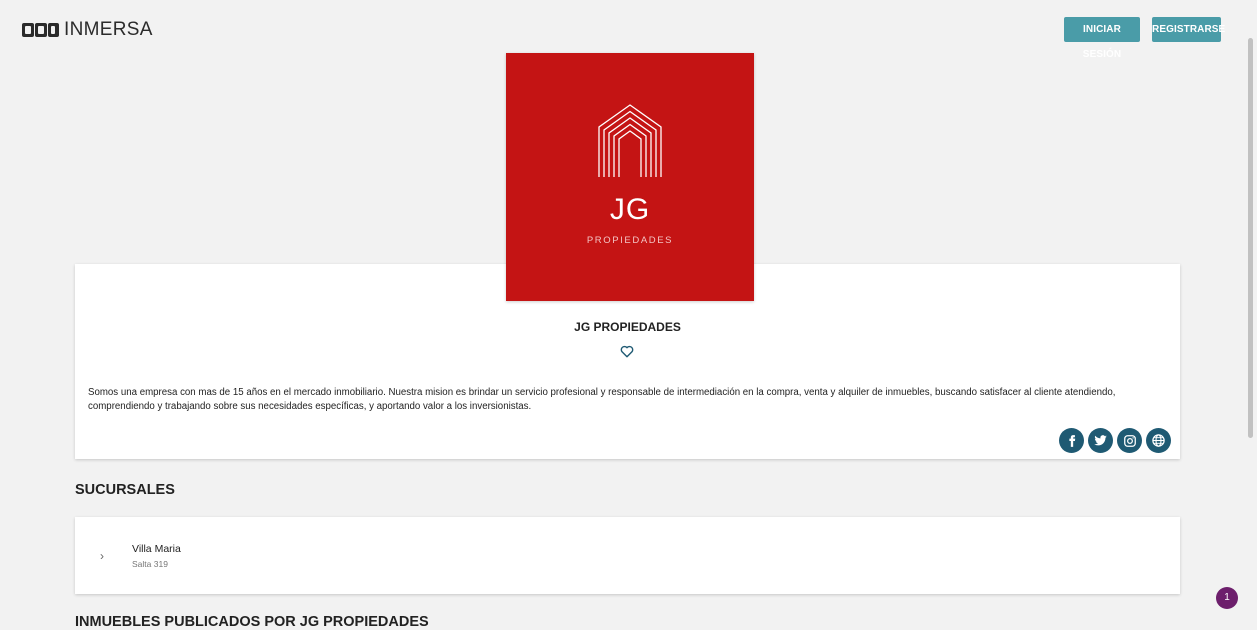  What do you see at coordinates (1227, 598) in the screenshot?
I see `notification-badge: 1` at bounding box center [1227, 598].